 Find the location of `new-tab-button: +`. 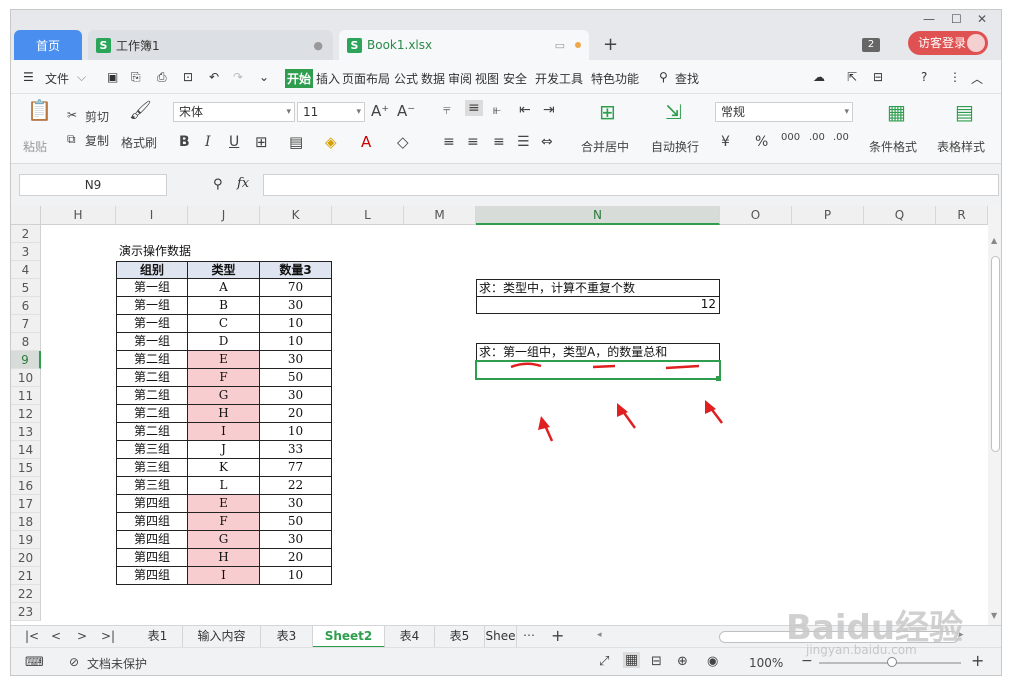

new-tab-button: + is located at coordinates (610, 44).